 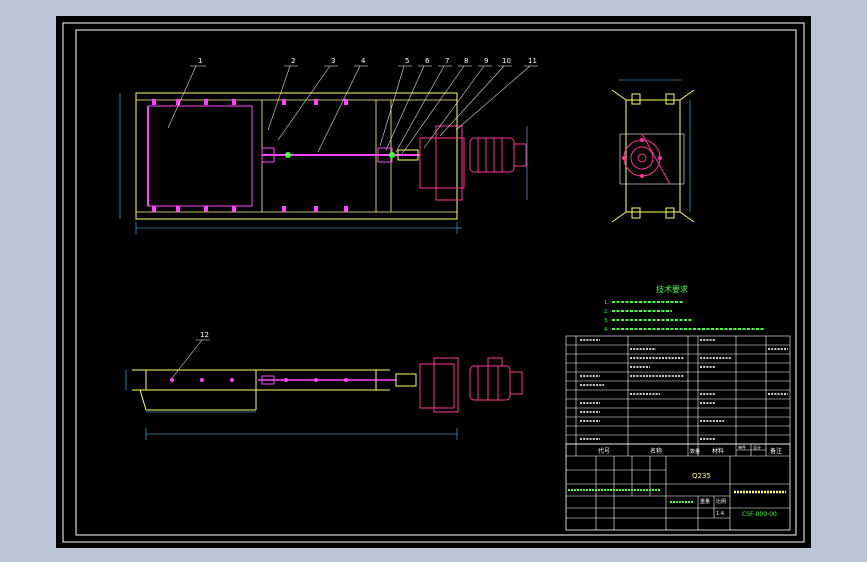 What do you see at coordinates (742, 447) in the screenshot?
I see `header-unit: 单件` at bounding box center [742, 447].